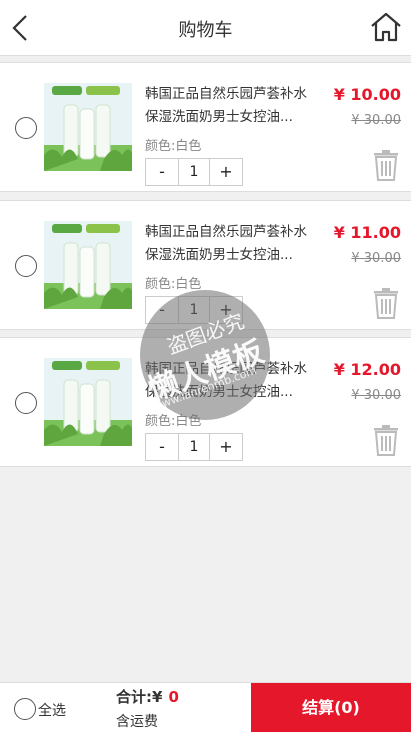  Describe the element at coordinates (173, 697) in the screenshot. I see `total-amount: 0` at that location.